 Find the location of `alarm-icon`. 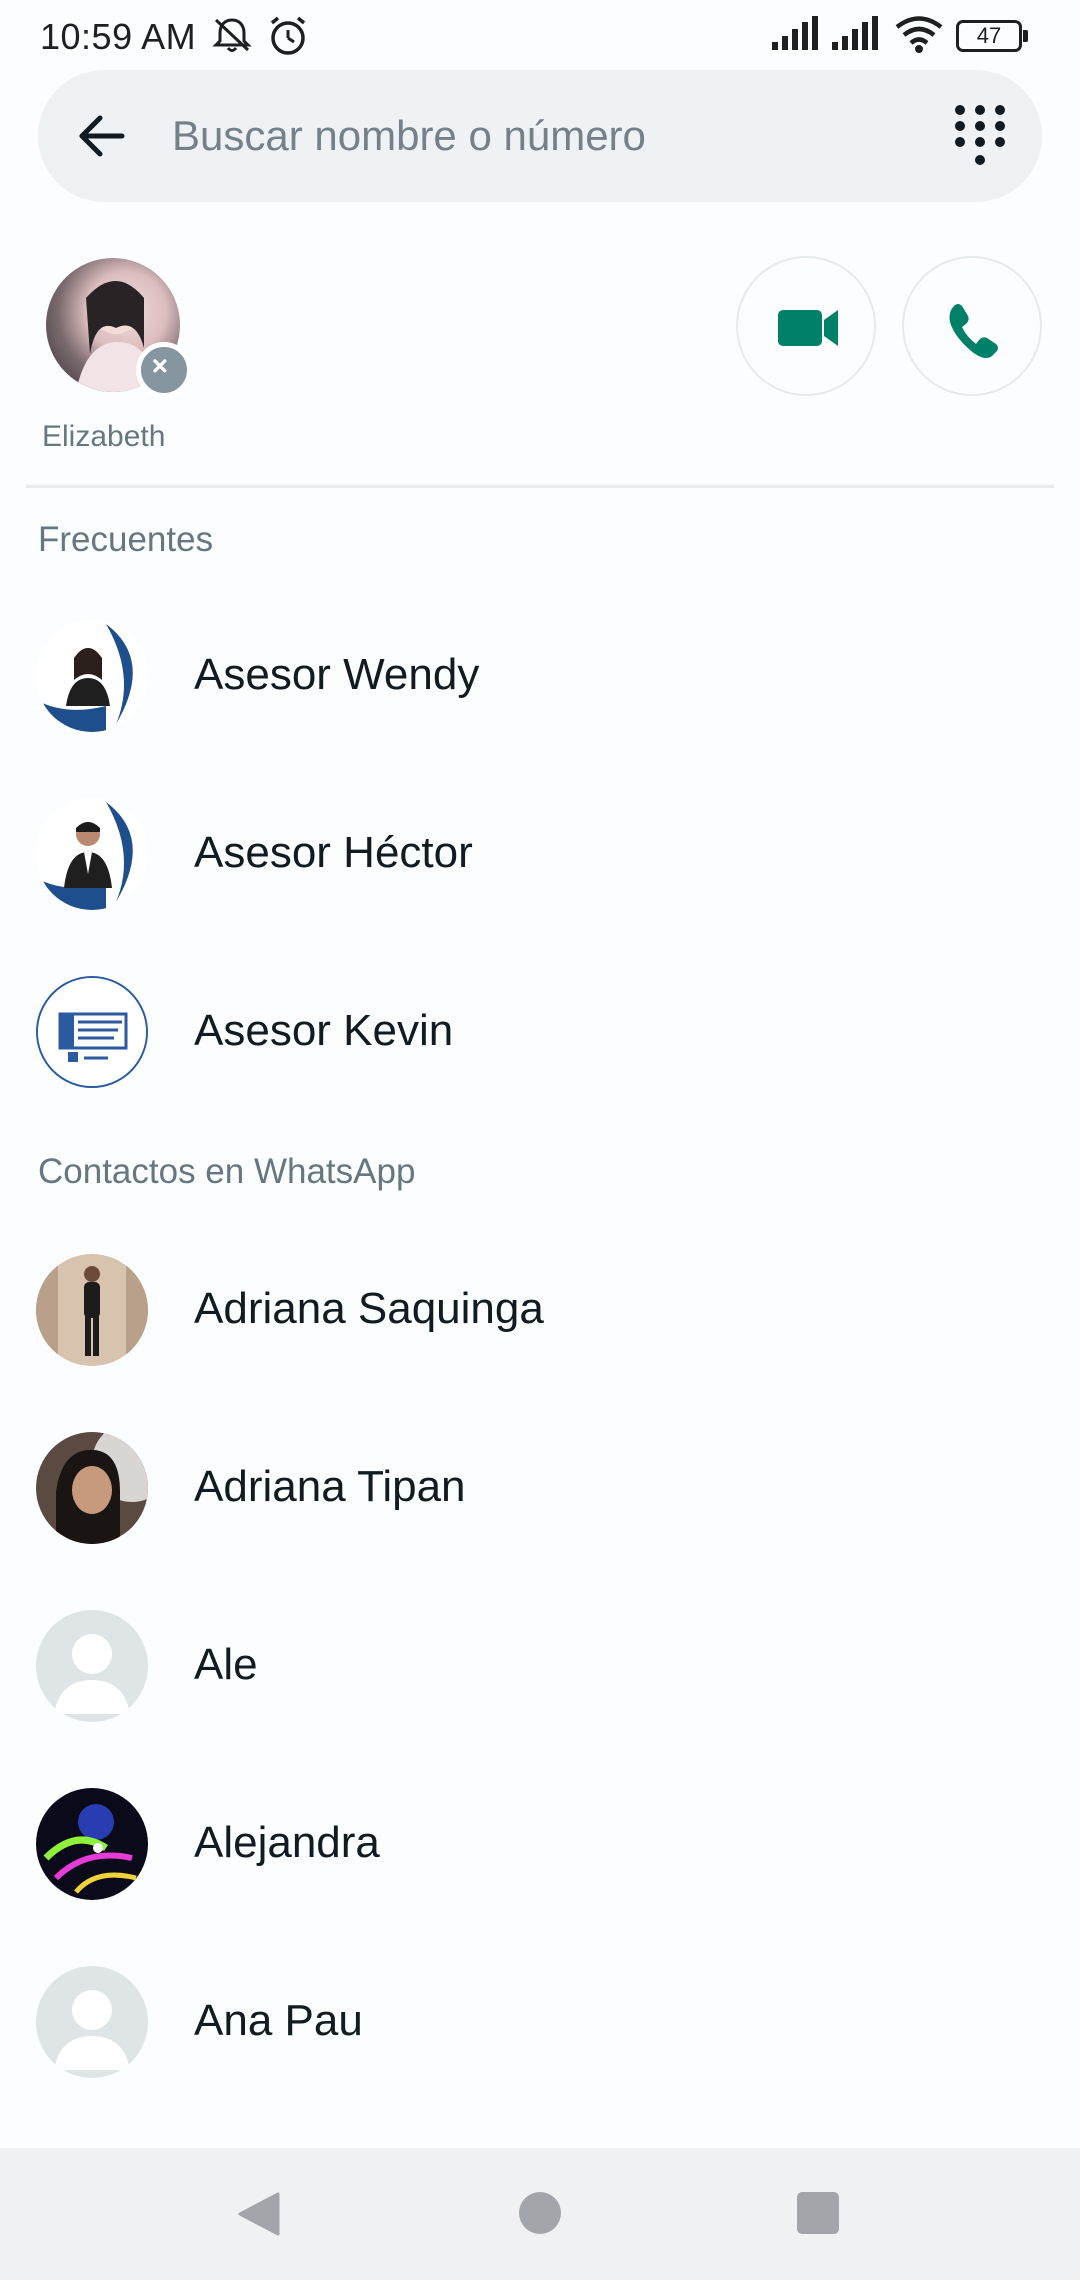

alarm-icon is located at coordinates (288, 35).